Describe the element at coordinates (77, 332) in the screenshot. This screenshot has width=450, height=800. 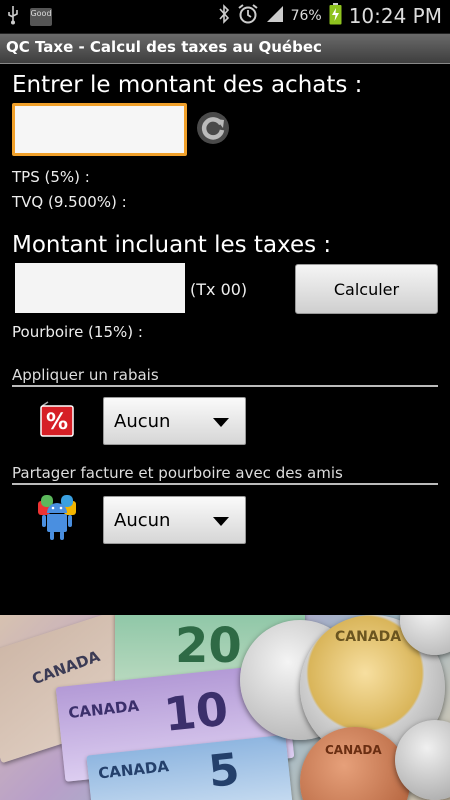
I see `tip-label: Pourboire (15%) :` at that location.